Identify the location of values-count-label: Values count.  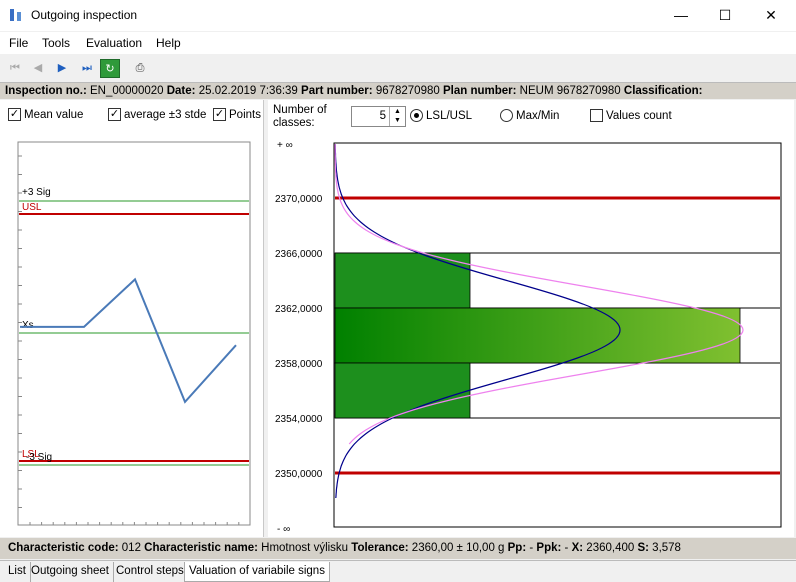
(639, 115).